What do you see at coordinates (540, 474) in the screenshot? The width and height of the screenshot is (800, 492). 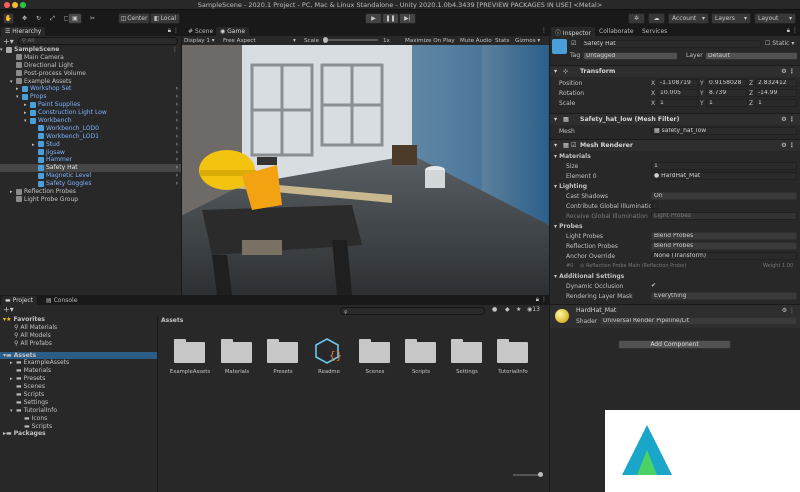 I see `icon-size-slider-handle` at bounding box center [540, 474].